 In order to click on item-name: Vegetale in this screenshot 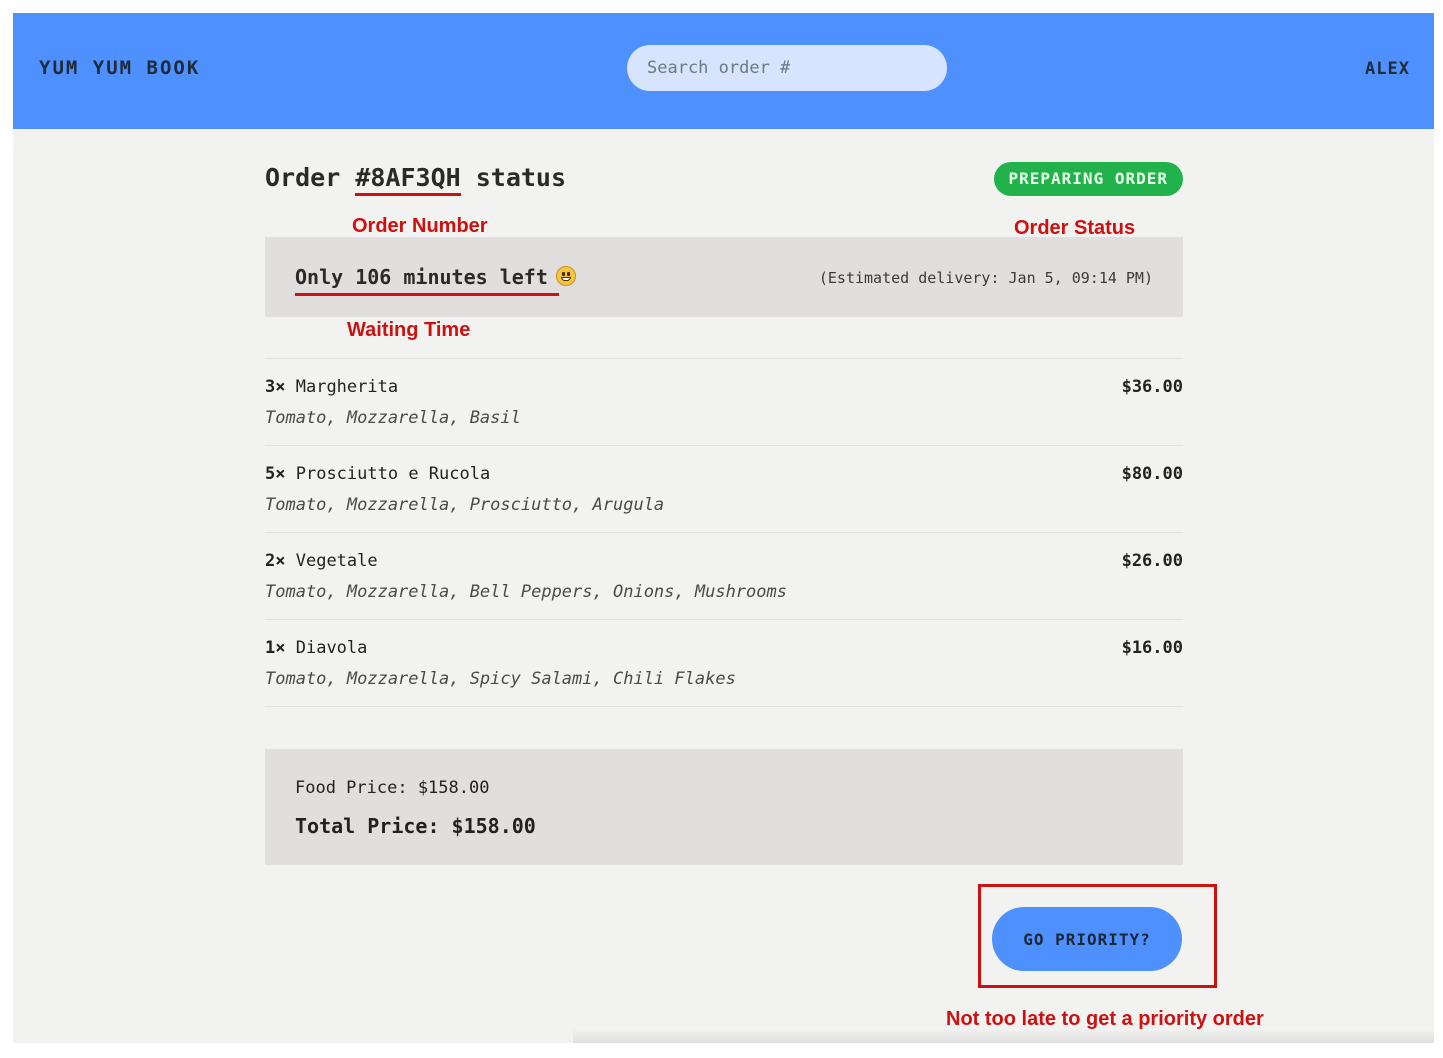, I will do `click(336, 561)`.